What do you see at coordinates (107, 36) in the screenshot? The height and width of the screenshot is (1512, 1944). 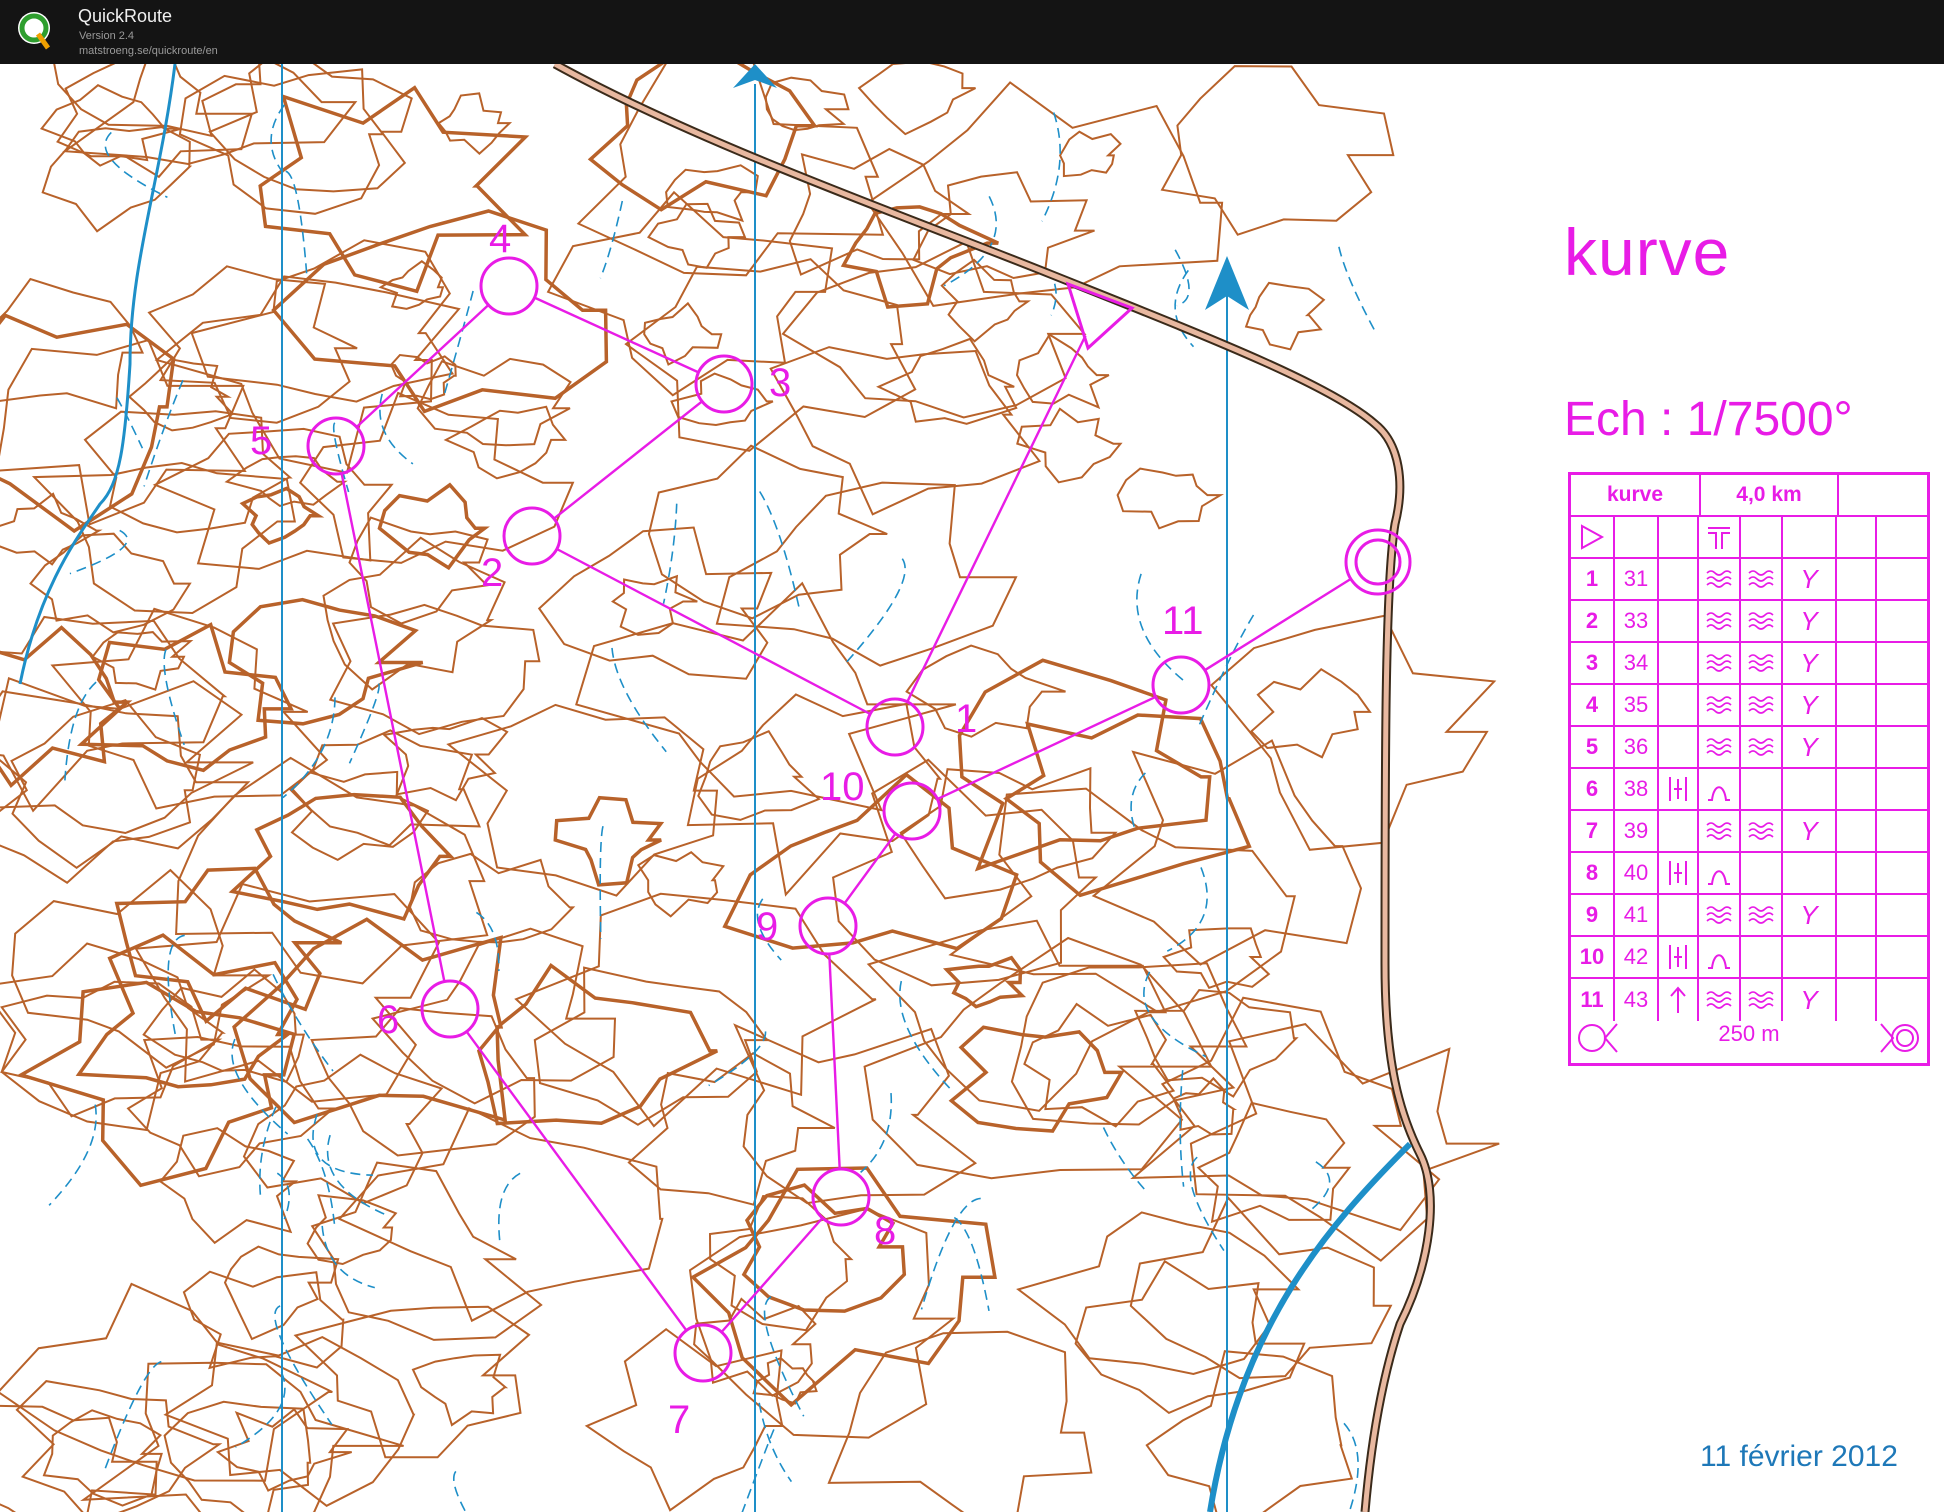 I see `app-version: Version 2.4` at bounding box center [107, 36].